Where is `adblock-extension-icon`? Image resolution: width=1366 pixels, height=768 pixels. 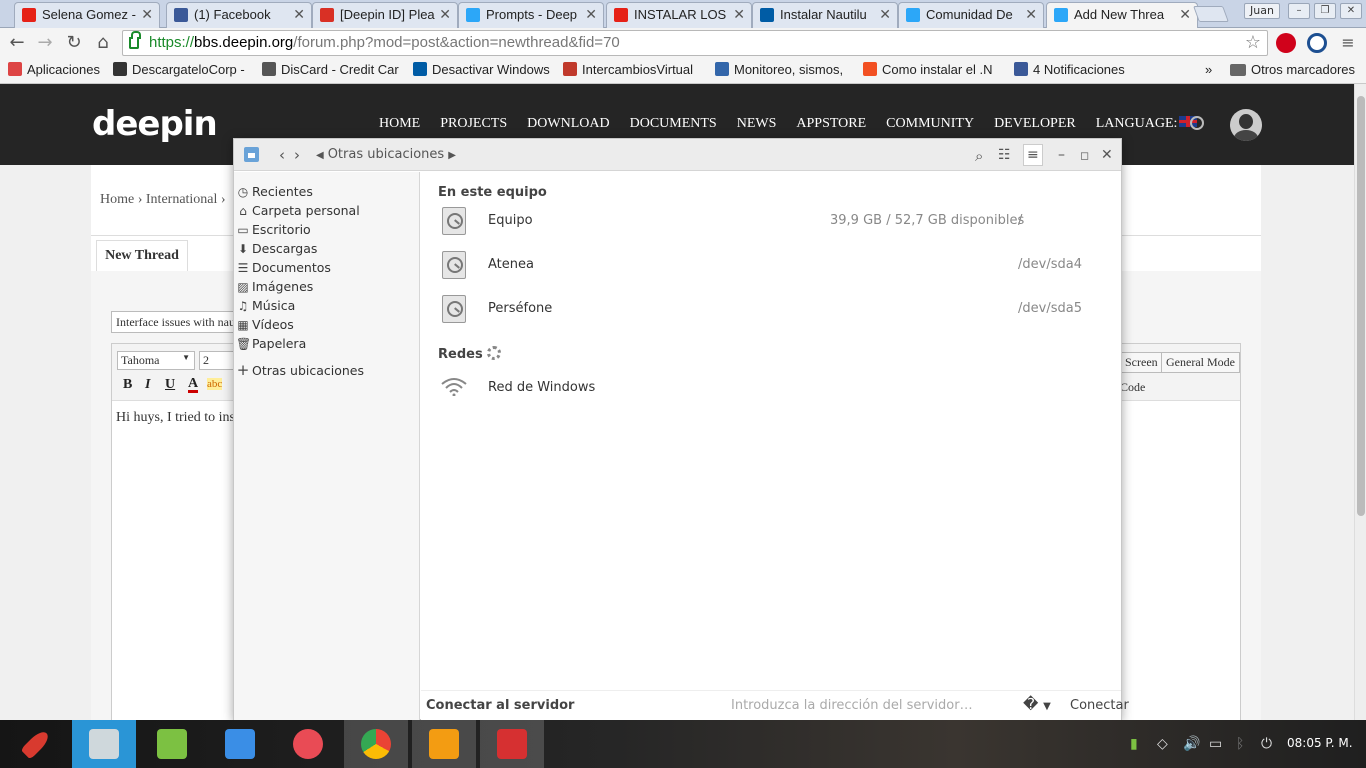 adblock-extension-icon is located at coordinates (1317, 43).